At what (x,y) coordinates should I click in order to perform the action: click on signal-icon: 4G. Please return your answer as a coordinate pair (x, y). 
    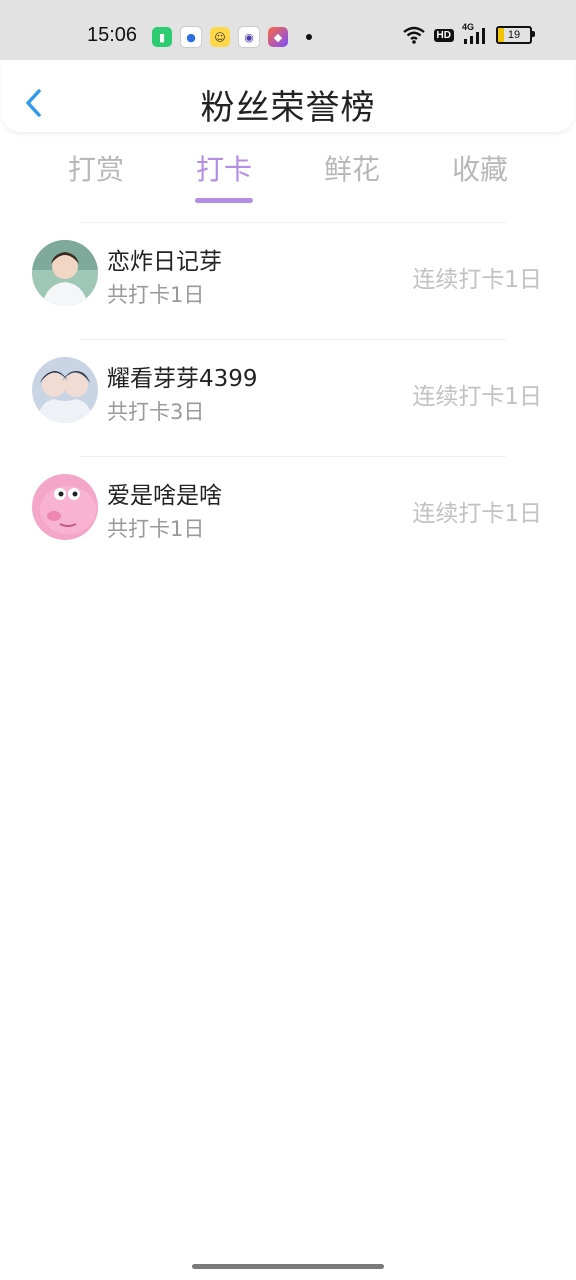
    Looking at the image, I should click on (475, 33).